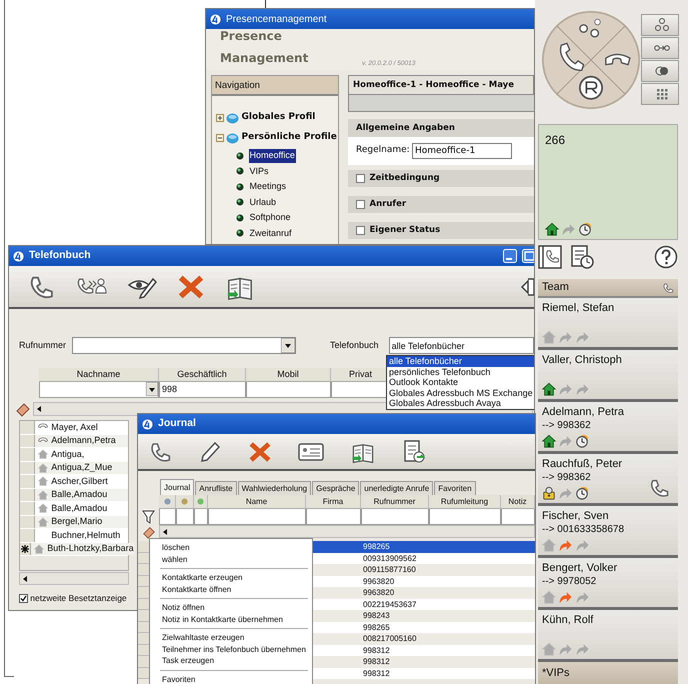 The image size is (688, 684). Describe the element at coordinates (288, 374) in the screenshot. I see `header-label: Mobil` at that location.